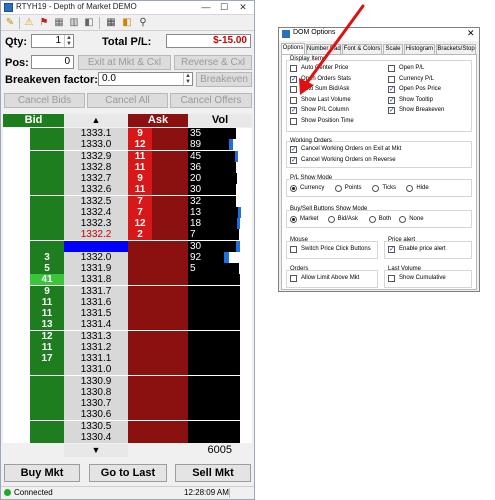 The height and width of the screenshot is (500, 495). What do you see at coordinates (96, 324) in the screenshot?
I see `price-cell: 1331.4` at bounding box center [96, 324].